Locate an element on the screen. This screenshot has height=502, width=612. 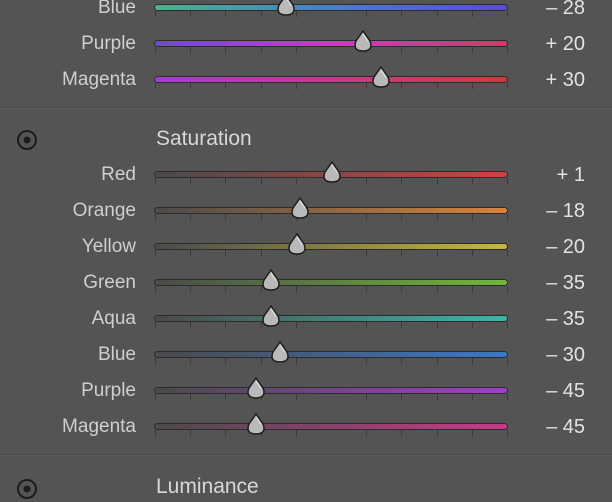
saturation-slider-row-yellow: Yellow – 20 is located at coordinates (306, 247).